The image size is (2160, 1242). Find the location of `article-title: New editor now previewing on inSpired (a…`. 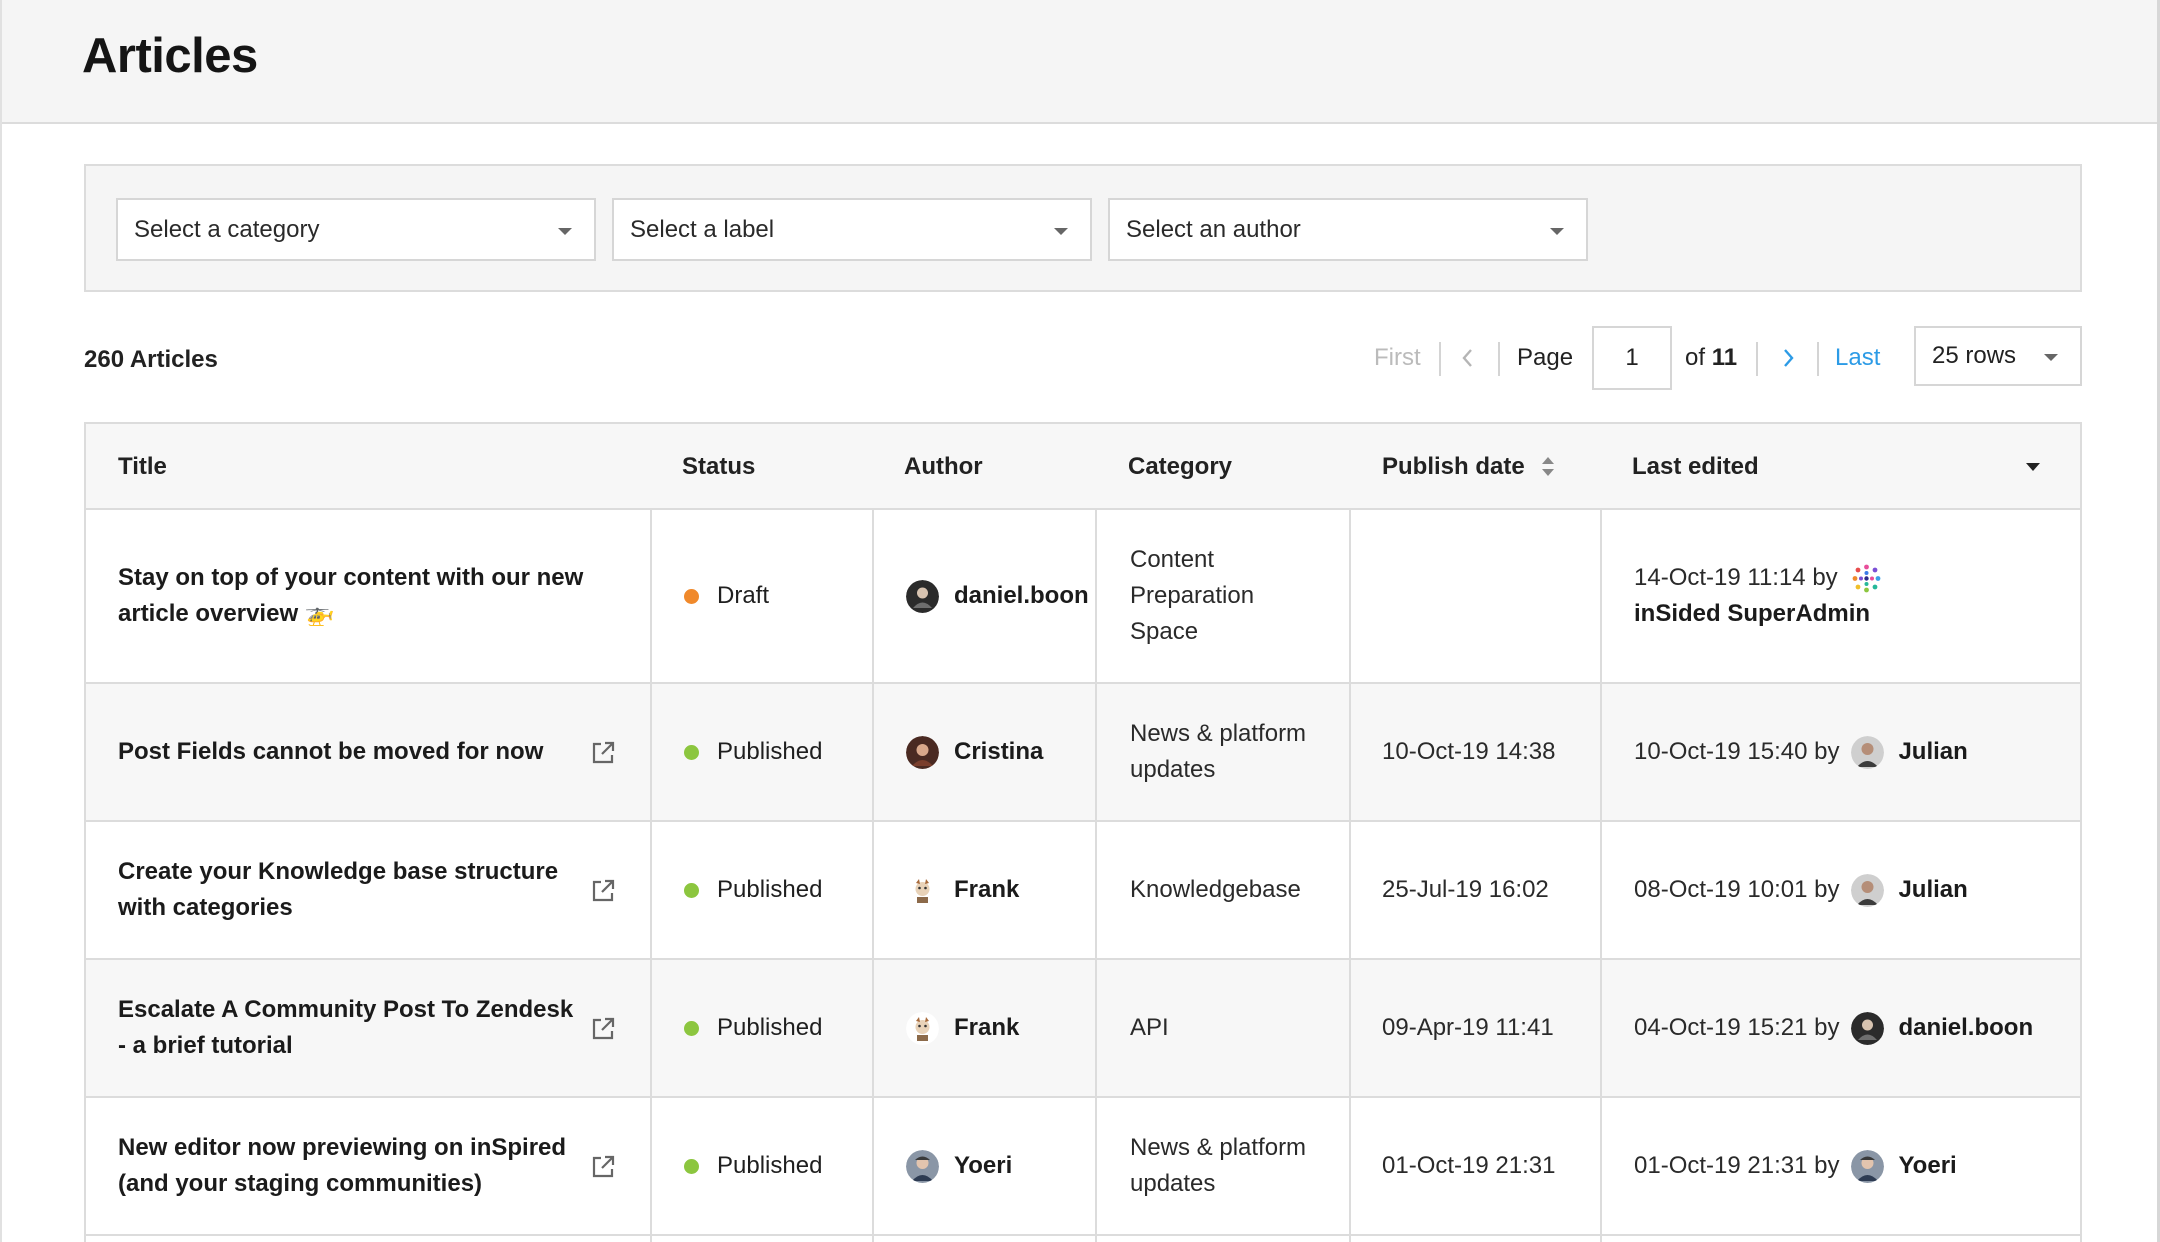

article-title: New editor now previewing on inSpired (a… is located at coordinates (348, 1166).